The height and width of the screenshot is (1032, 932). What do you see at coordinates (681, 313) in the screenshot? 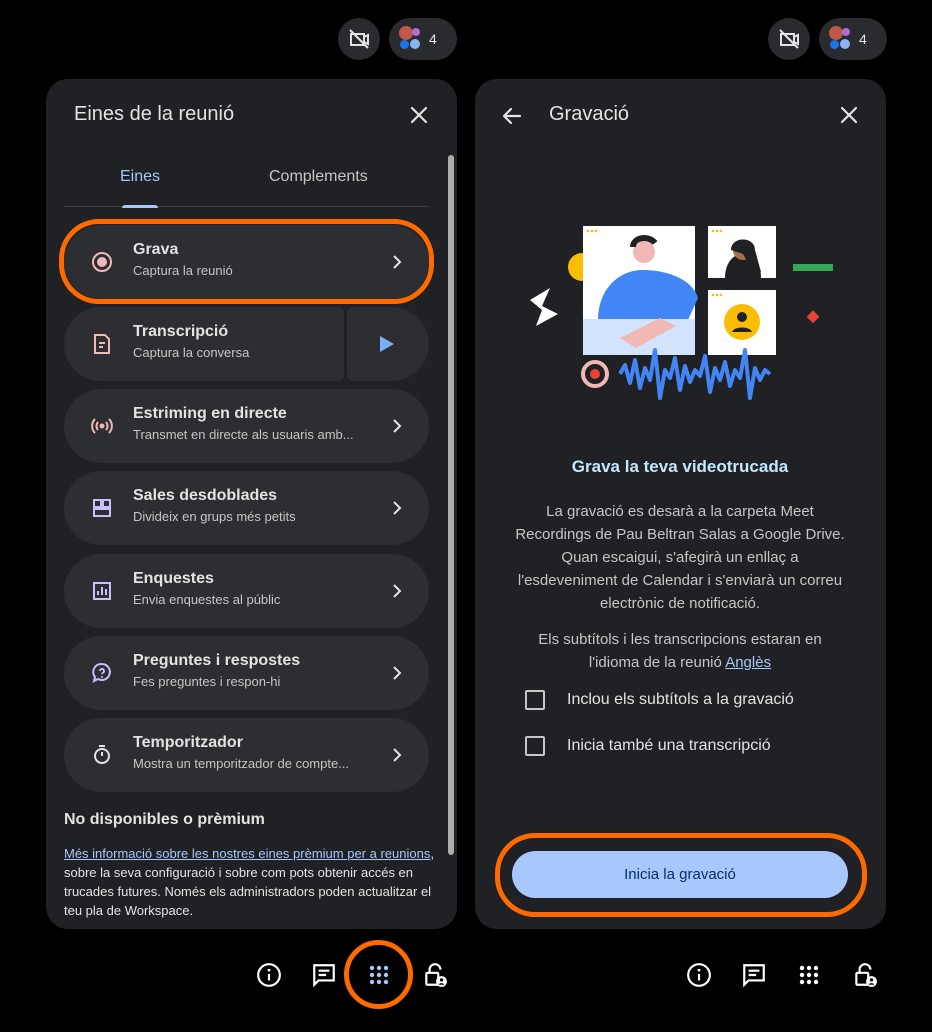
I see `recording-illustration` at bounding box center [681, 313].